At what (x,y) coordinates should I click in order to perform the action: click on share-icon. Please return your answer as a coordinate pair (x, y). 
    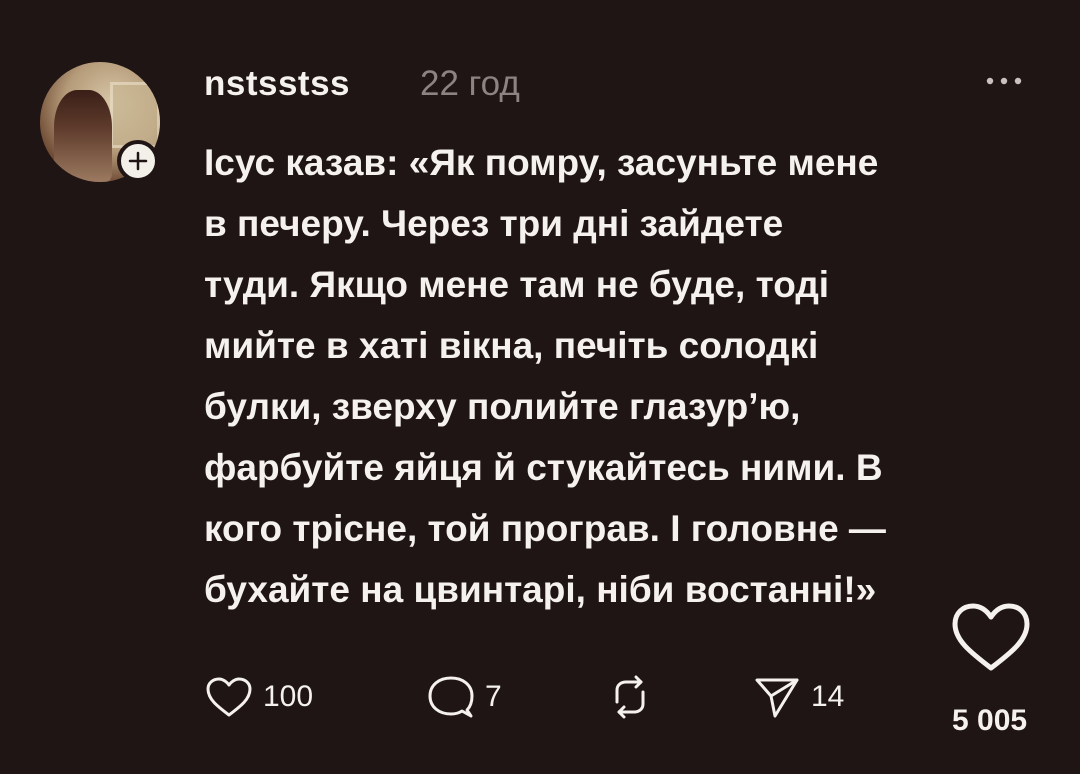
    Looking at the image, I should click on (777, 698).